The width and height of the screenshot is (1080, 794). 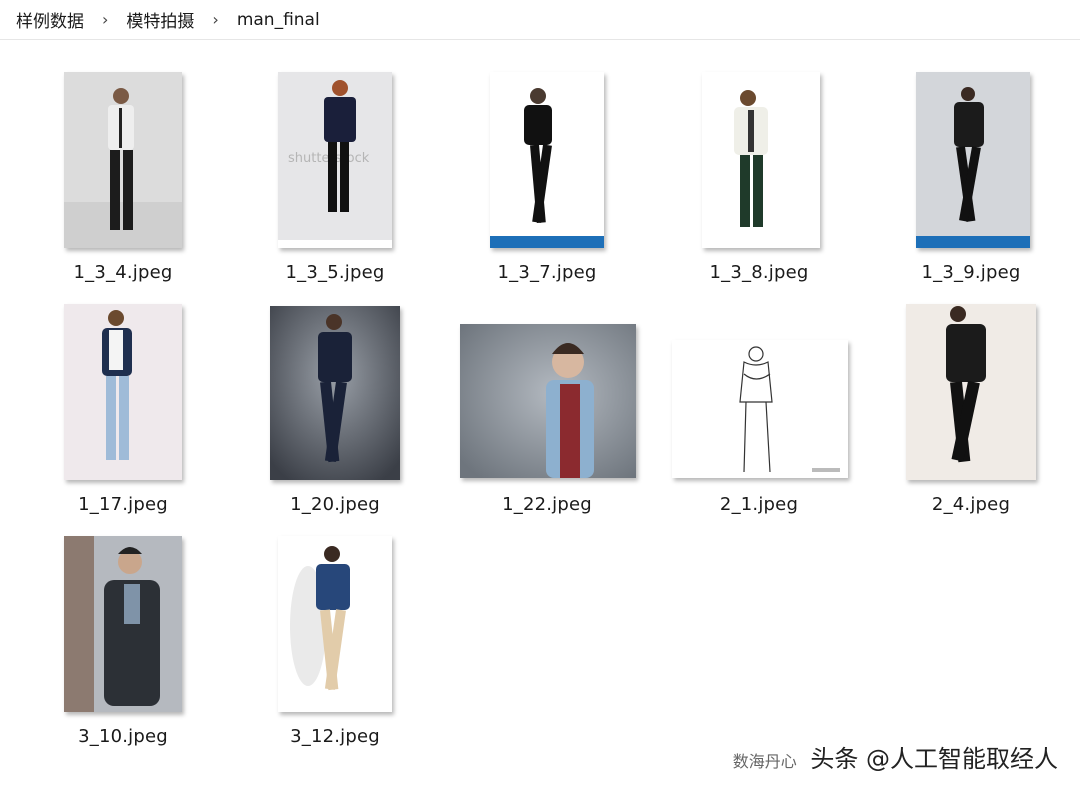 What do you see at coordinates (540, 20) in the screenshot?
I see `breadcrumb: 样例数据 › 模特拍摄 › man_final` at bounding box center [540, 20].